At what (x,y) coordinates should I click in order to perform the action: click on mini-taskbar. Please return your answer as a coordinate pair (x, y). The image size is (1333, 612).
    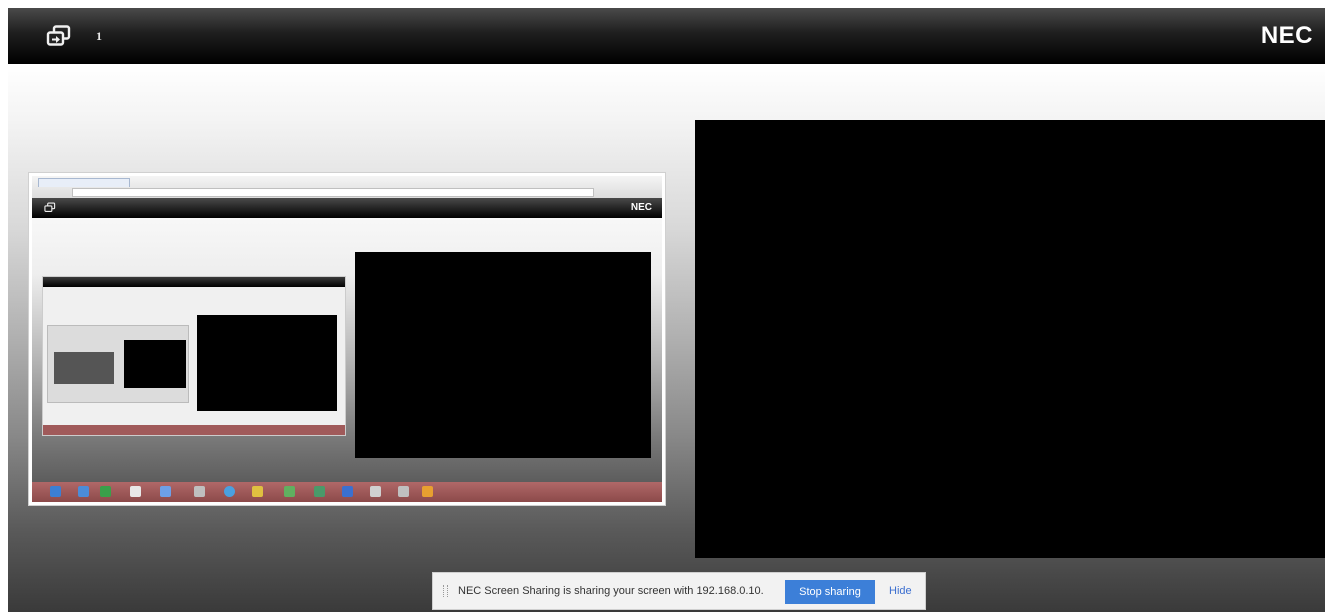
    Looking at the image, I should click on (347, 492).